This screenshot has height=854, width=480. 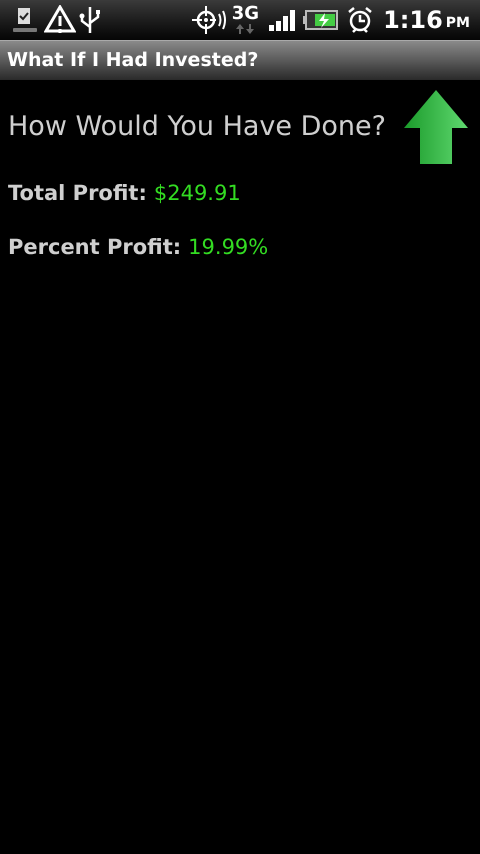 What do you see at coordinates (25, 20) in the screenshot?
I see `download-complete-icon` at bounding box center [25, 20].